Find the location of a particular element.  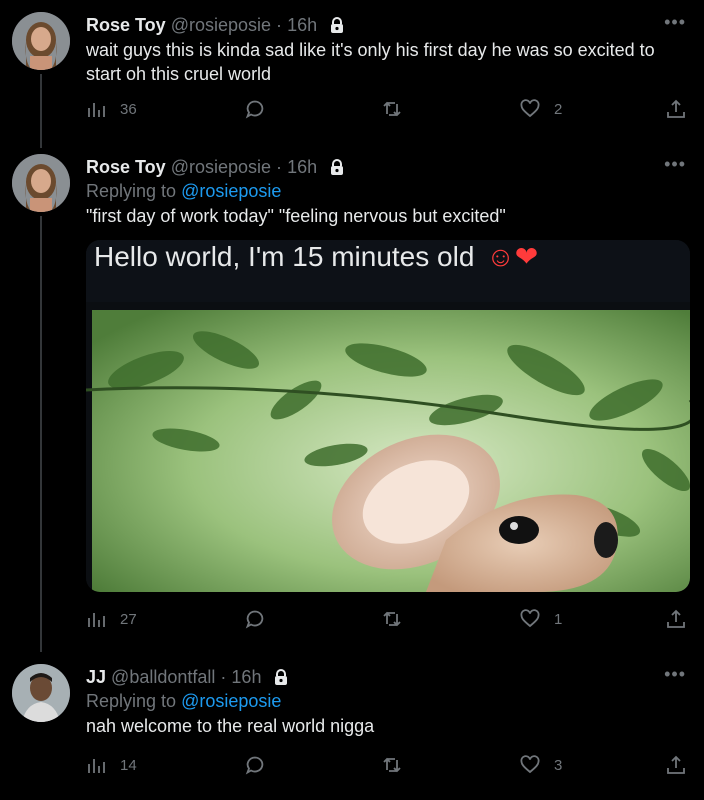

likes-count: 1 is located at coordinates (558, 619).